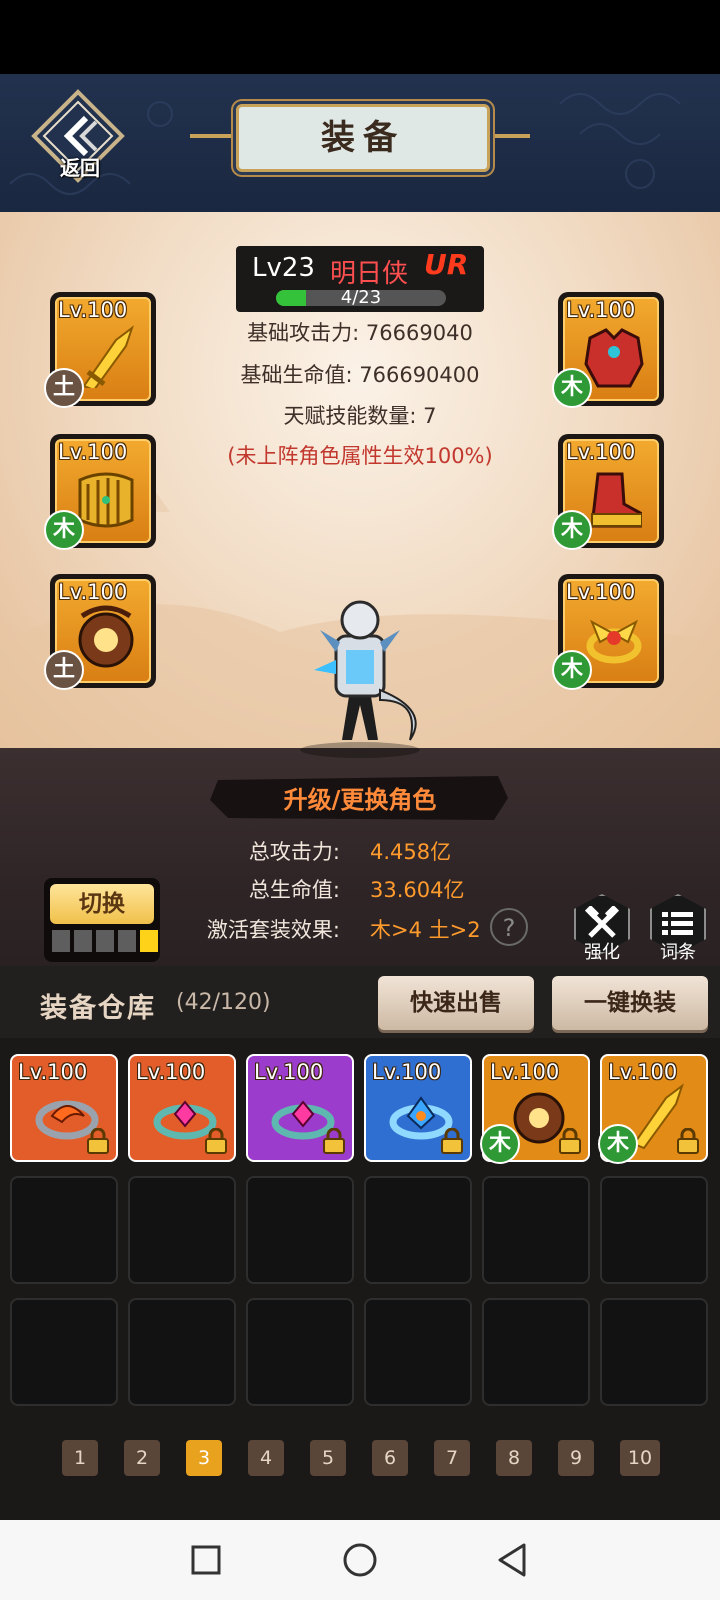 The height and width of the screenshot is (1600, 720). Describe the element at coordinates (602, 922) in the screenshot. I see `hammers-icon` at that location.